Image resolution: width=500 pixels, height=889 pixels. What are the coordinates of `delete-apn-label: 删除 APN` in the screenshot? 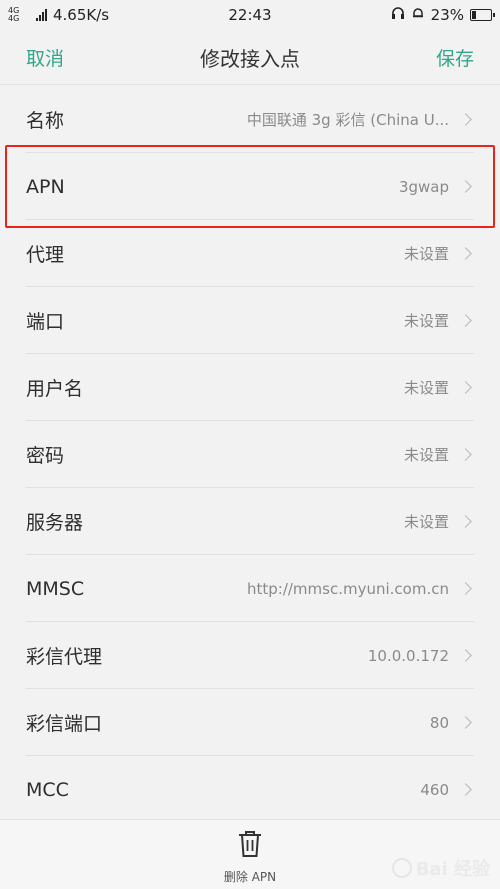 It's located at (250, 877).